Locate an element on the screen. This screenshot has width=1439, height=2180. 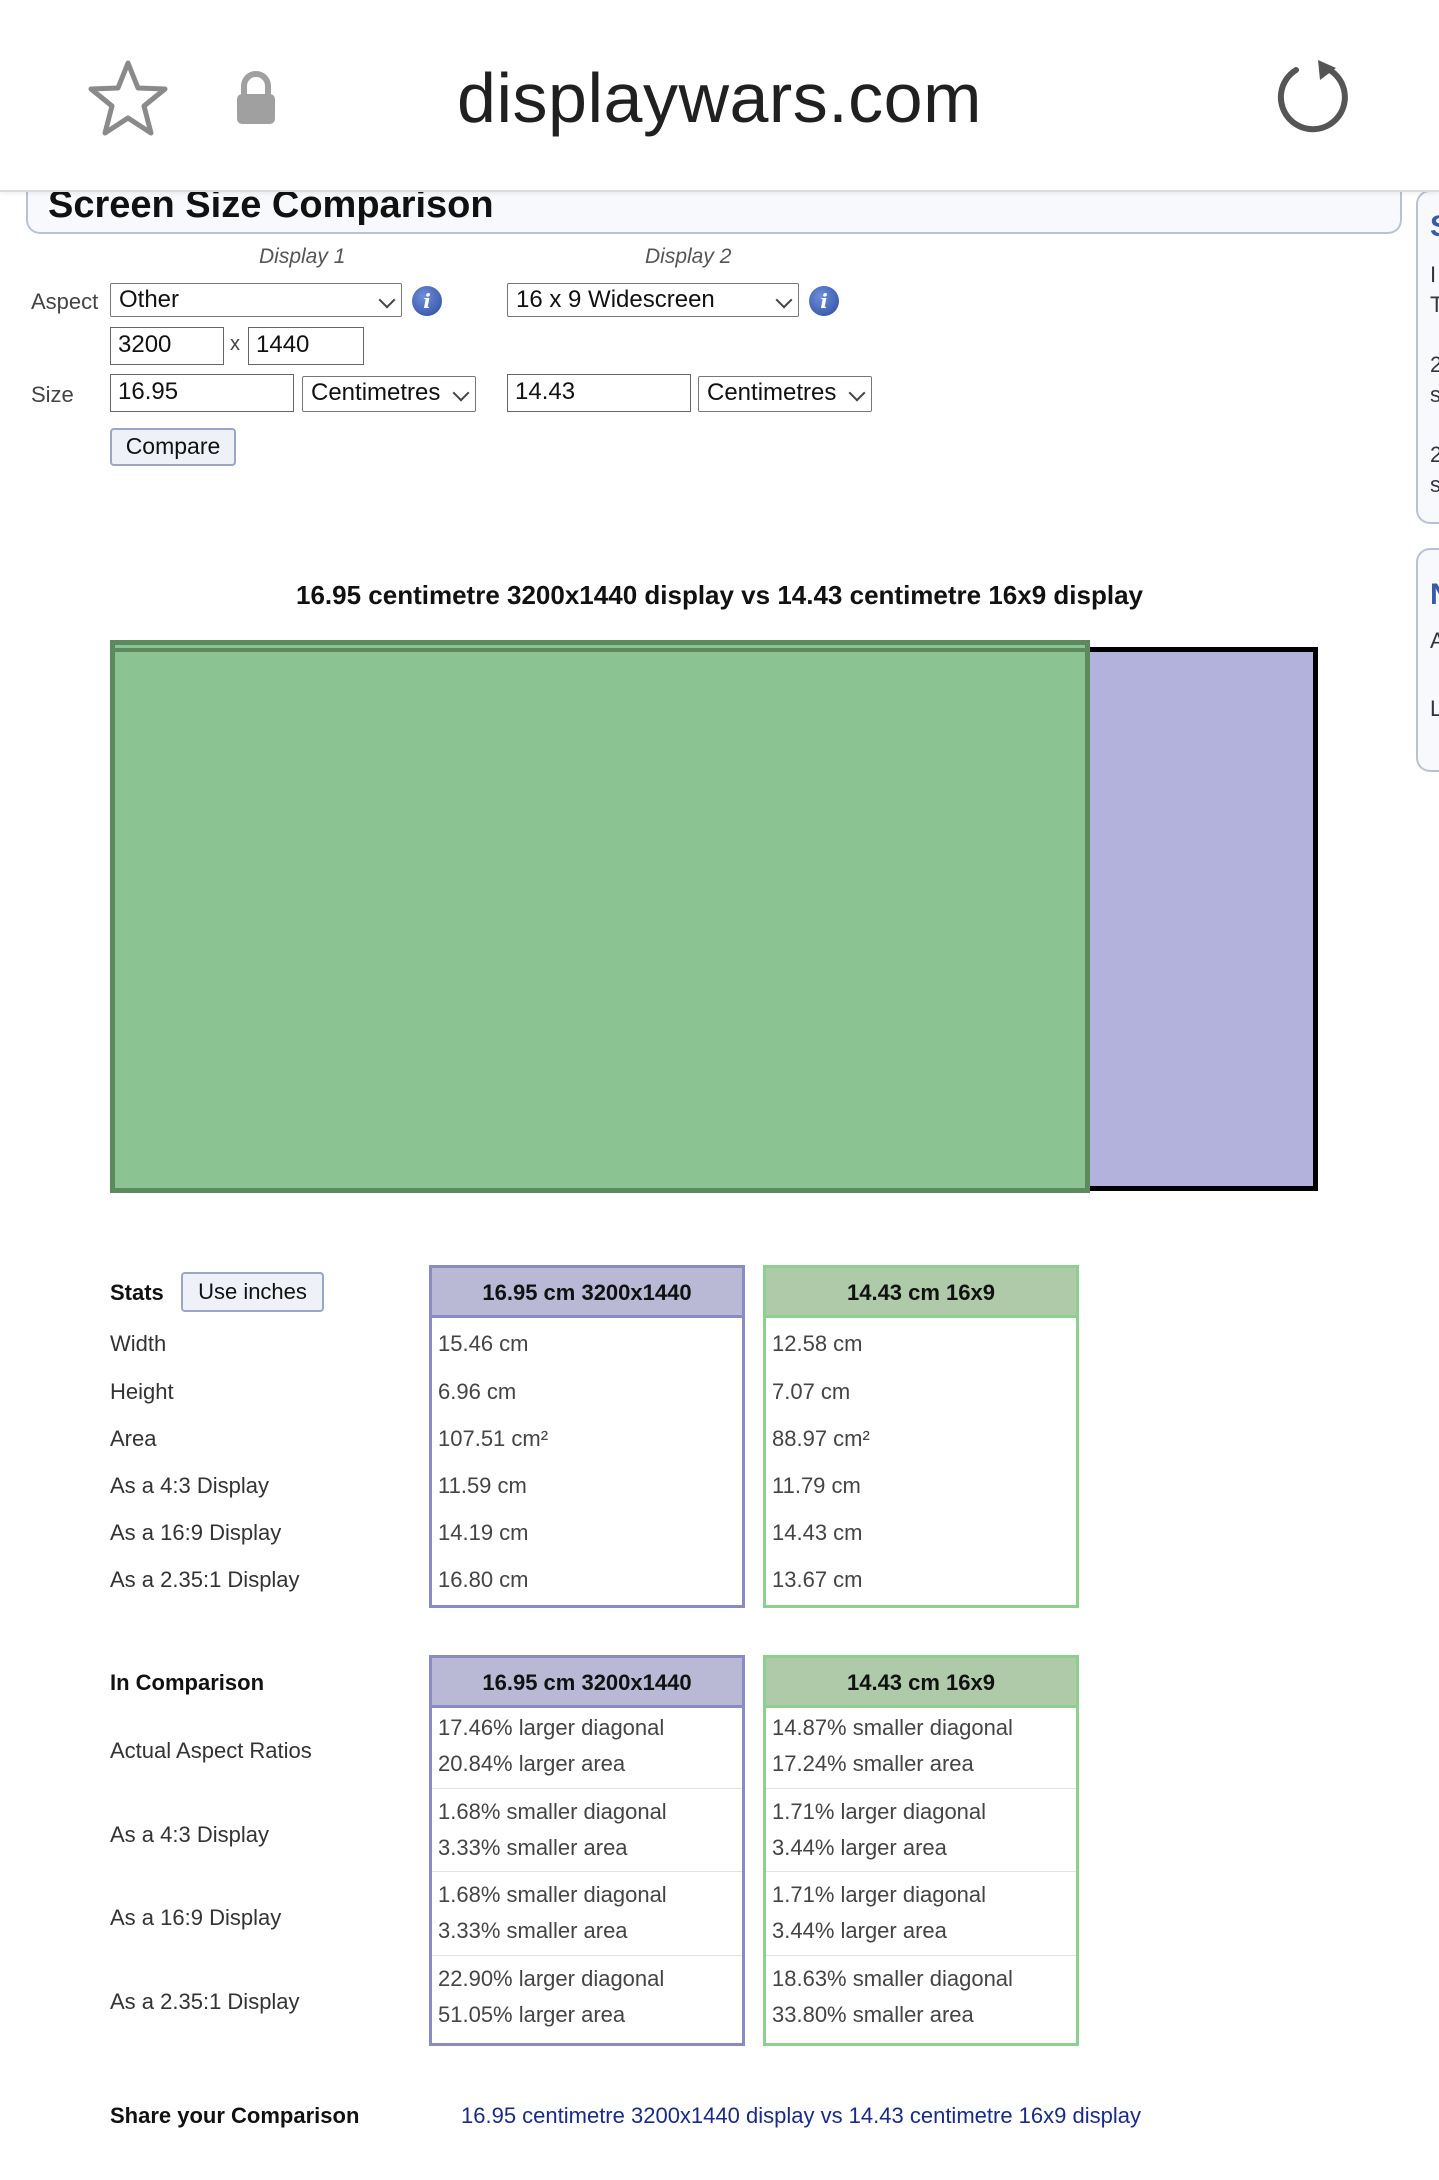
side-panel-text: S is located at coordinates (1434, 227).